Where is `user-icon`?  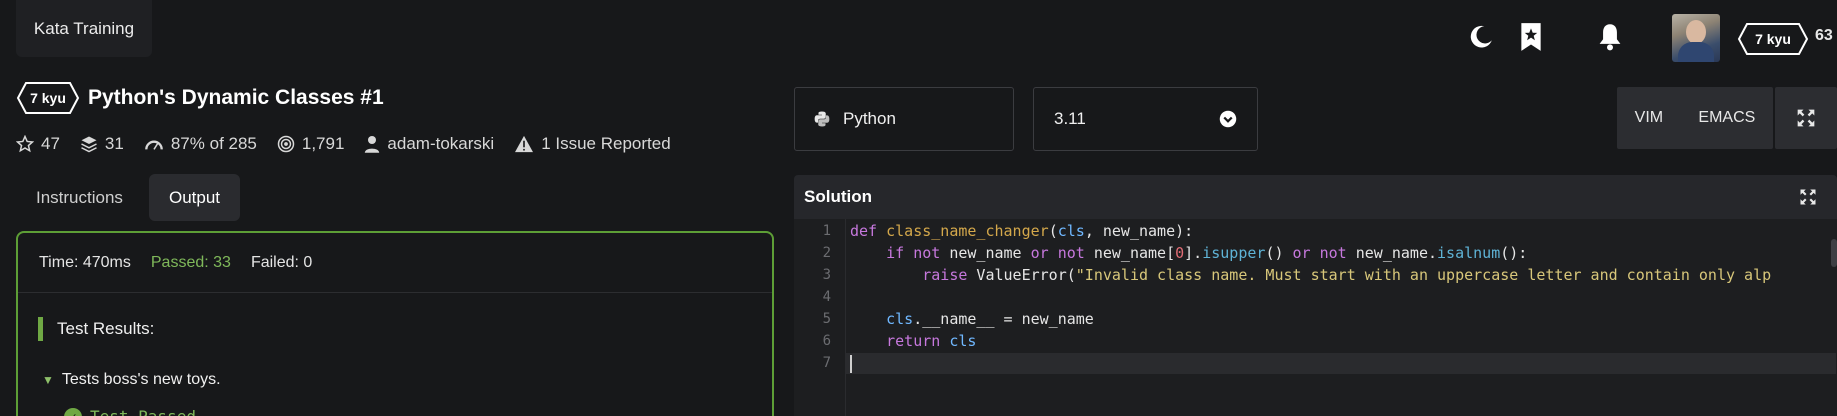 user-icon is located at coordinates (372, 144).